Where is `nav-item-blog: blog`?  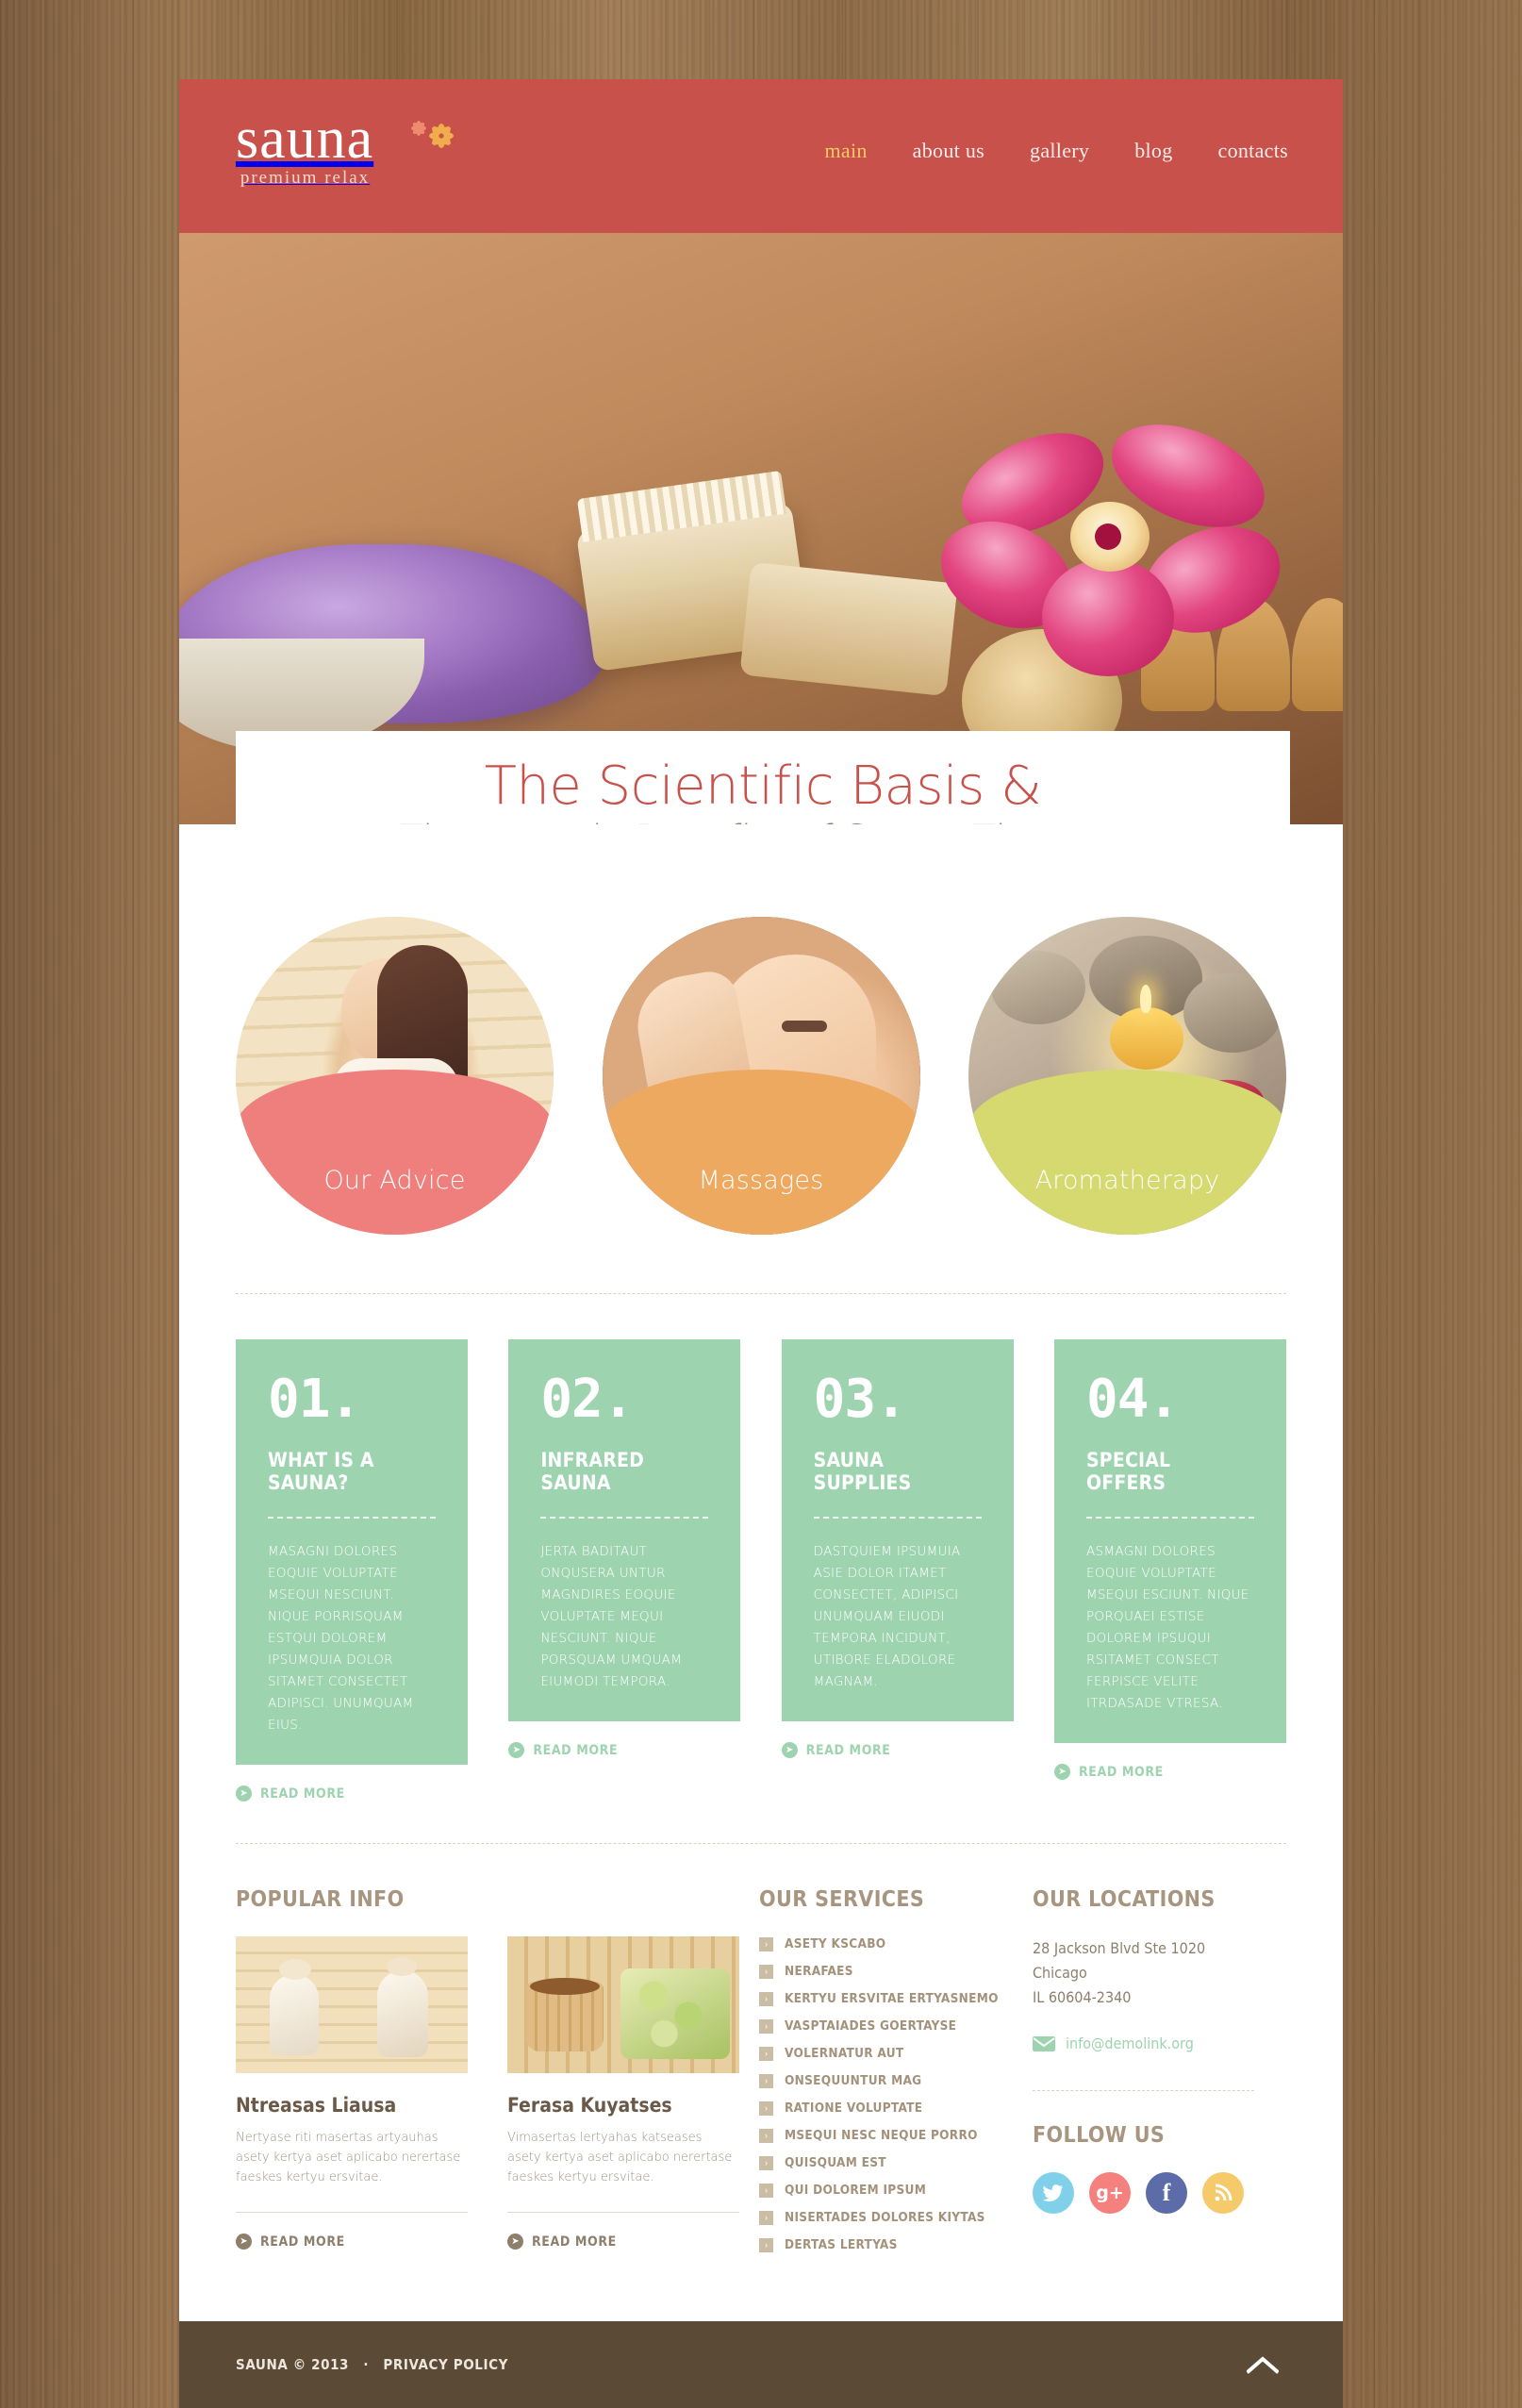
nav-item-blog: blog is located at coordinates (1153, 151).